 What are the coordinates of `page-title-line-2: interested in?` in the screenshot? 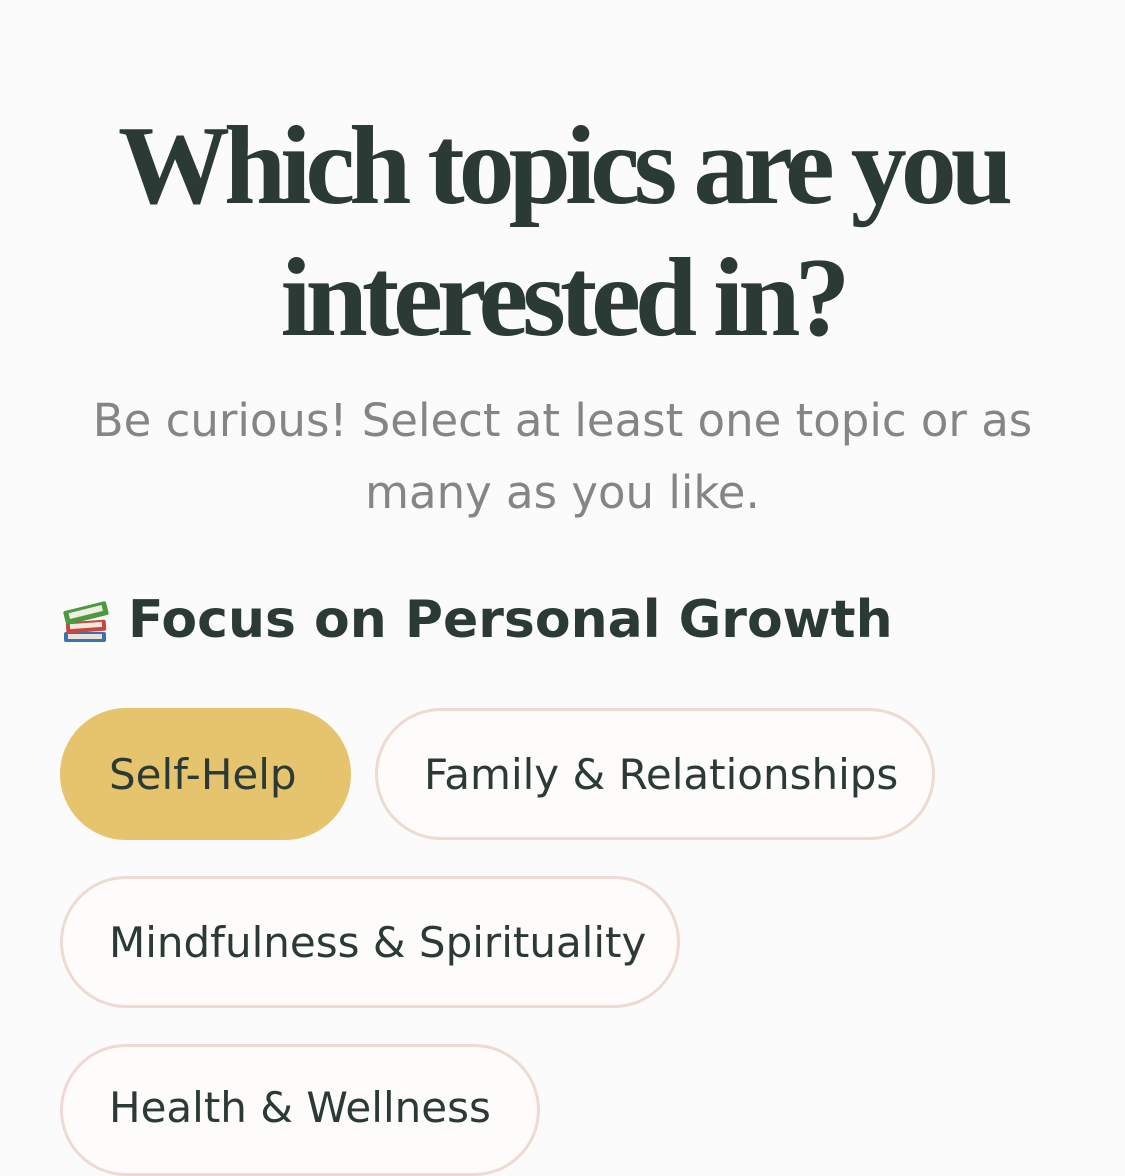 It's located at (565, 298).